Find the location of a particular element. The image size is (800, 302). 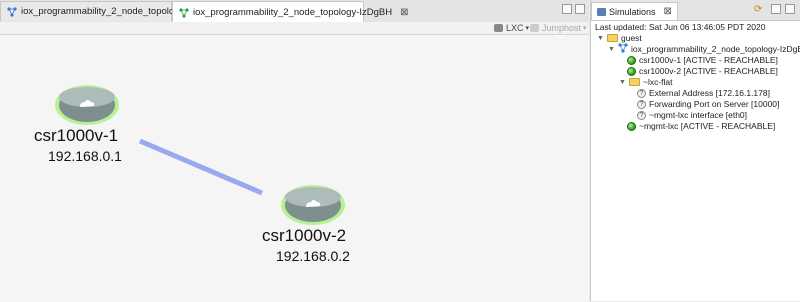

topology-icon is located at coordinates (12, 11).